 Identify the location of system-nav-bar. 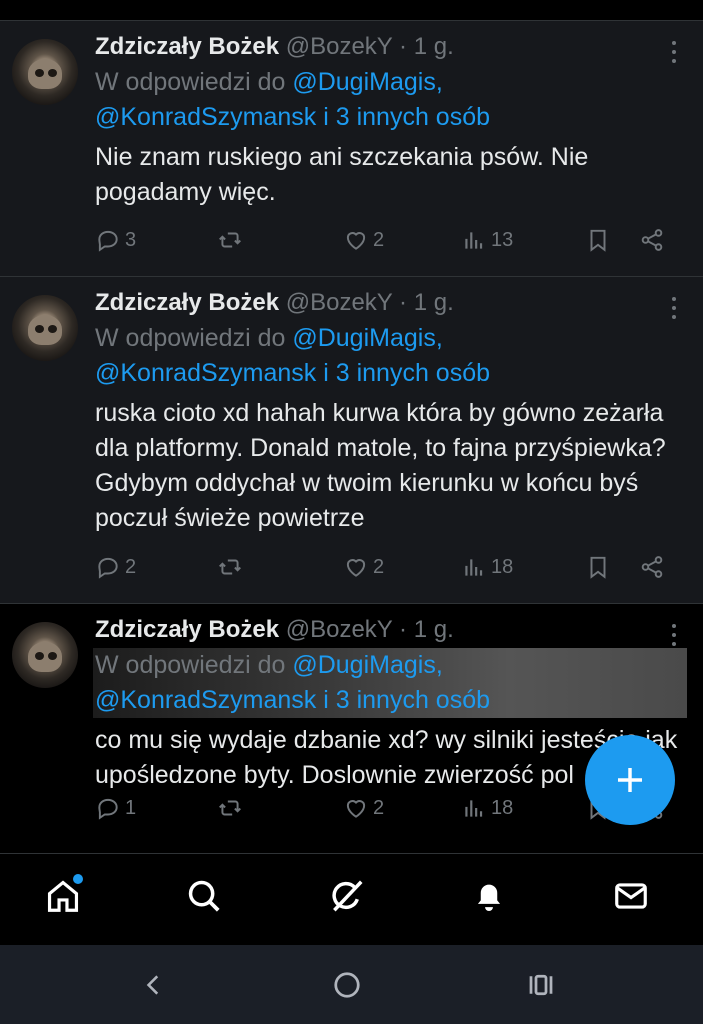
(351, 984).